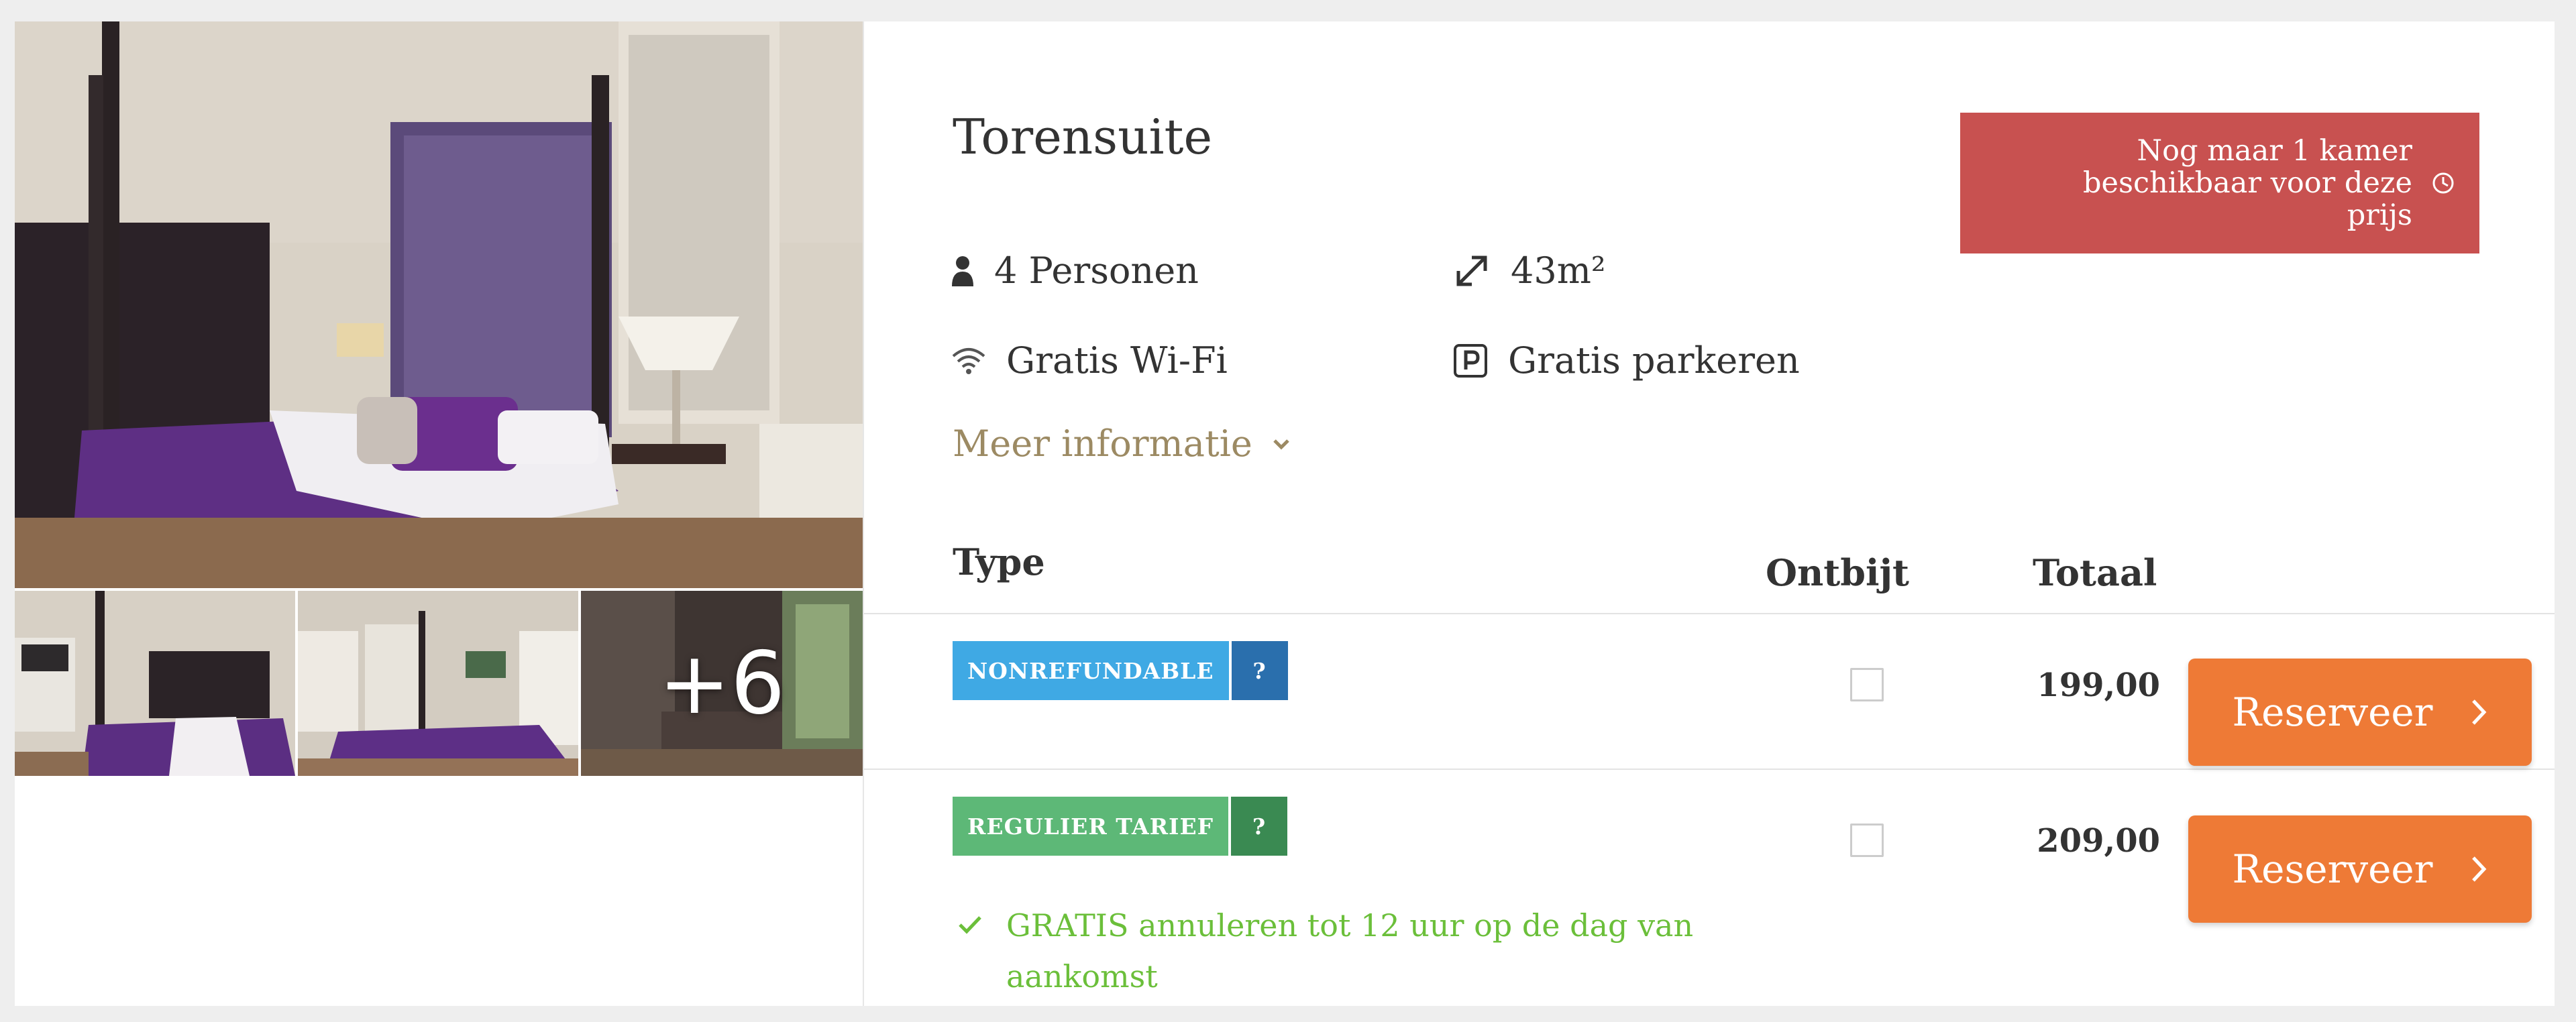 This screenshot has height=1022, width=2576. I want to click on more-photos-count: +6, so click(722, 683).